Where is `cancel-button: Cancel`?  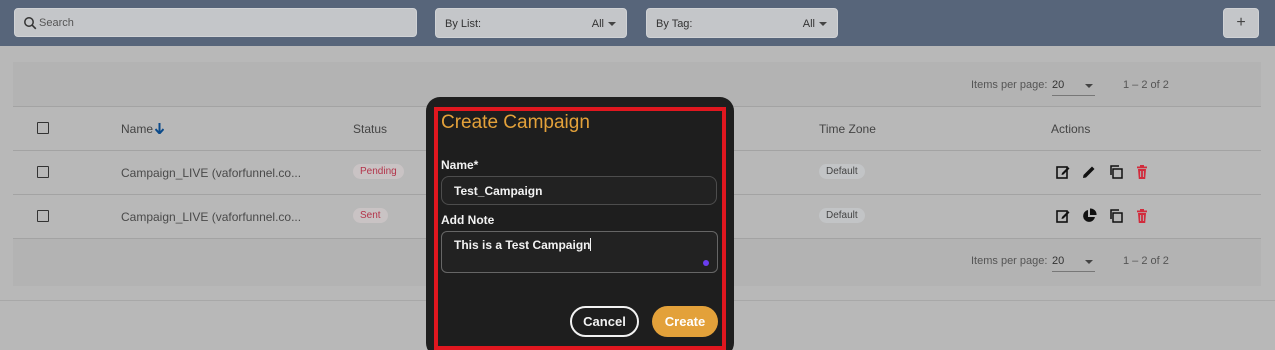 cancel-button: Cancel is located at coordinates (604, 321).